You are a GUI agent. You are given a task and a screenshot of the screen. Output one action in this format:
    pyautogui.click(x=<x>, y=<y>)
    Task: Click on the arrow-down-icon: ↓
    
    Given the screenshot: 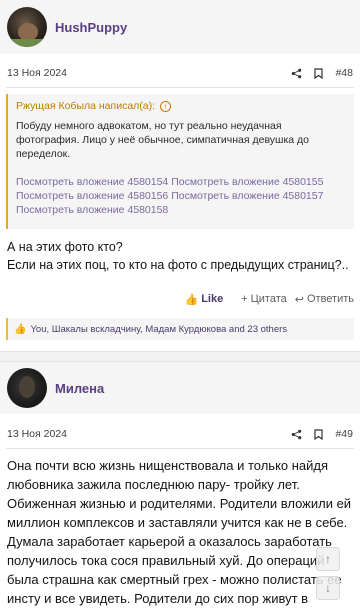 What is the action you would take?
    pyautogui.click(x=328, y=588)
    